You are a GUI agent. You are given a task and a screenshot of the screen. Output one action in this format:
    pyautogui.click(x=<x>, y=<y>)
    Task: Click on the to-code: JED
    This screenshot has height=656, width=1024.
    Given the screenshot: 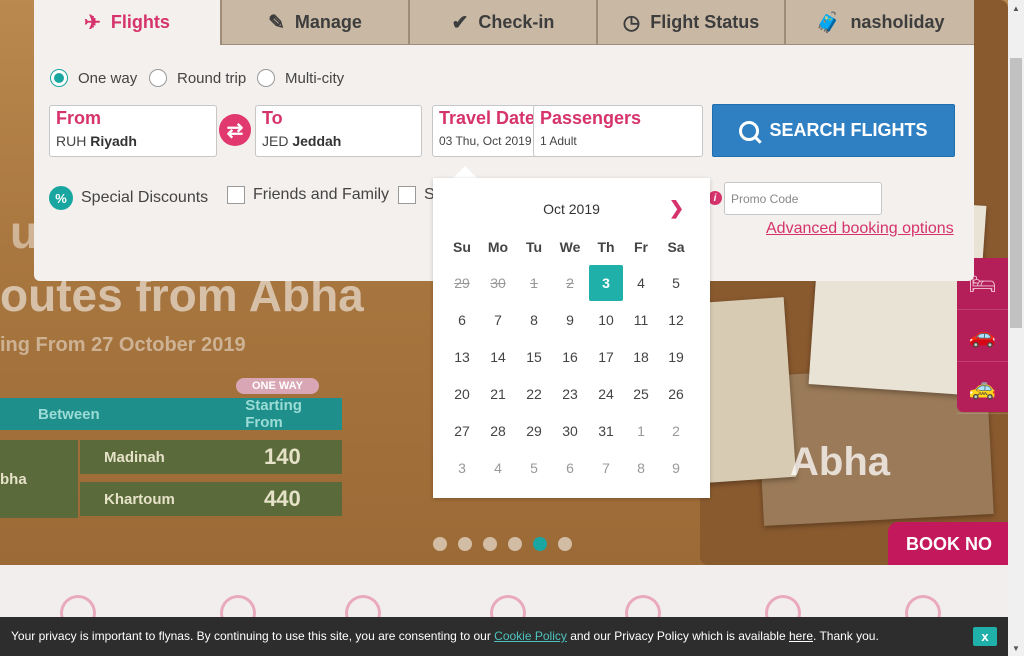 What is the action you would take?
    pyautogui.click(x=275, y=141)
    